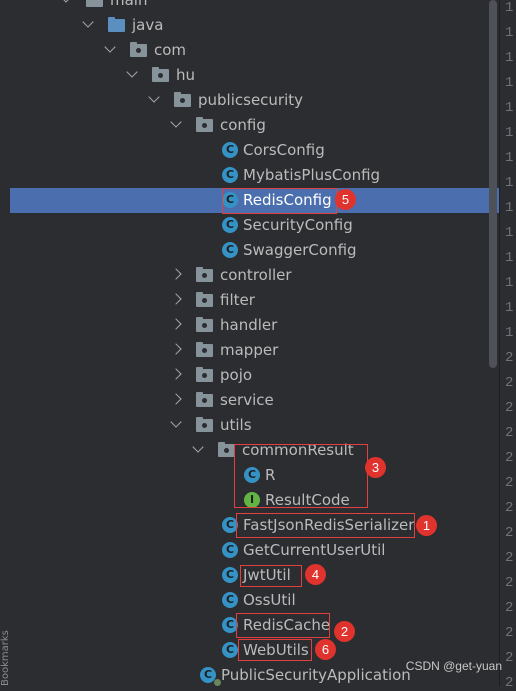 The width and height of the screenshot is (516, 691). I want to click on tree-row-securityconfig: C SecurityConfig, so click(250, 225).